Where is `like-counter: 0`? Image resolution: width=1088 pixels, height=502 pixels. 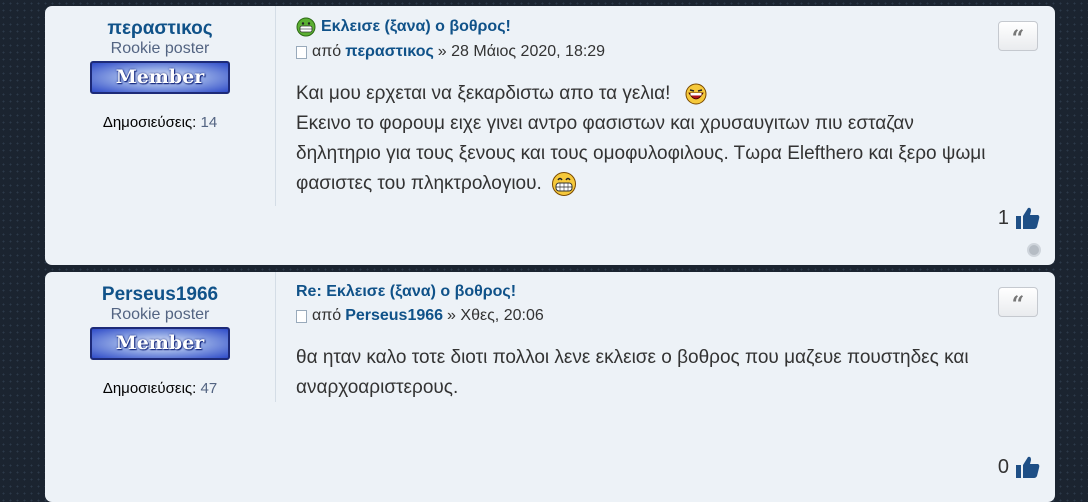 like-counter: 0 is located at coordinates (1019, 467).